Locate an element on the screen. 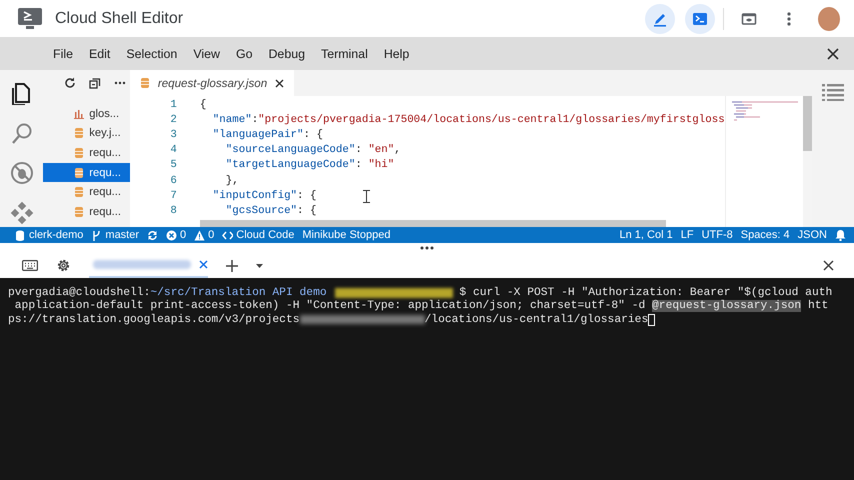 This screenshot has height=480, width=854. line-number: 5 is located at coordinates (173, 165).